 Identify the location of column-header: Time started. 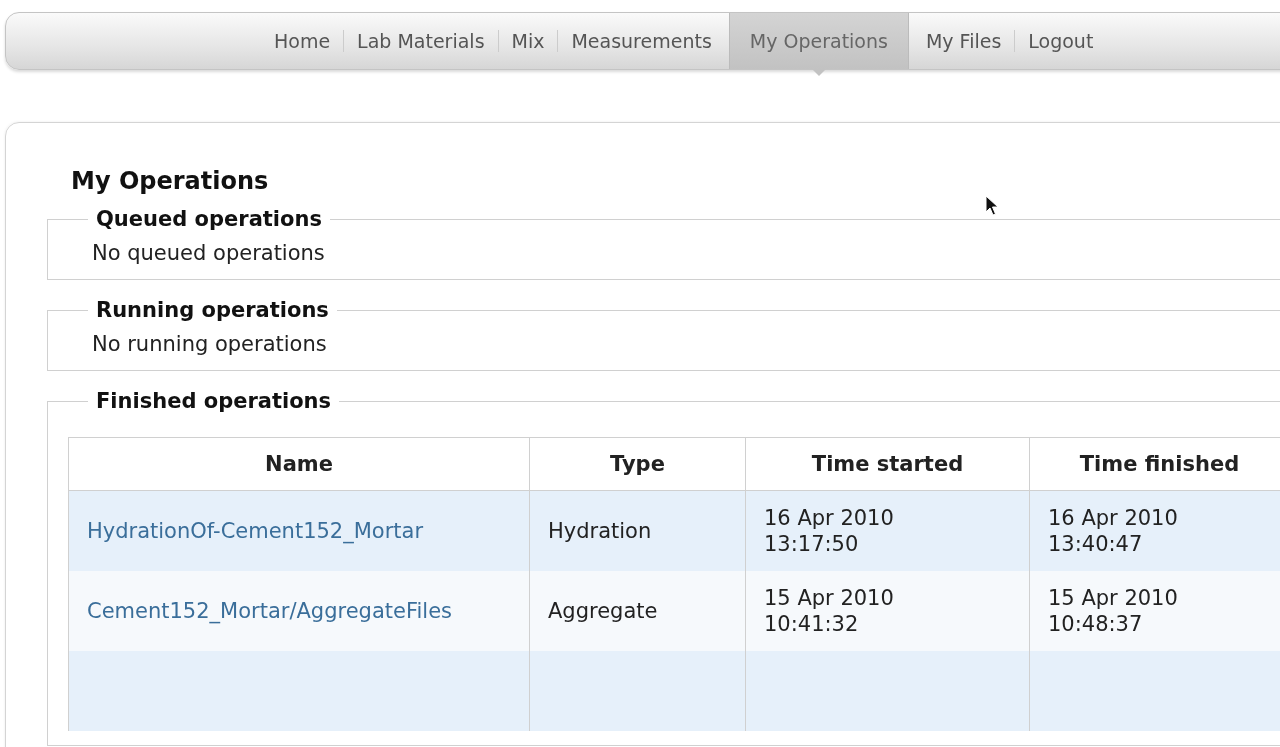
(887, 464).